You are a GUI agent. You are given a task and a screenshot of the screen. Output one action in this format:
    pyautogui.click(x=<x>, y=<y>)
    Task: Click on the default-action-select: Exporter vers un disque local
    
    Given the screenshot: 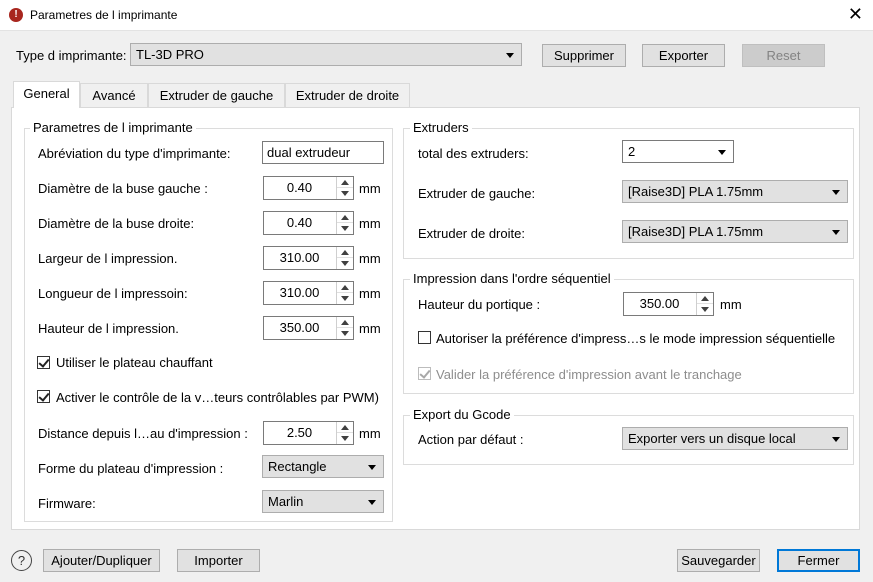 What is the action you would take?
    pyautogui.click(x=735, y=438)
    